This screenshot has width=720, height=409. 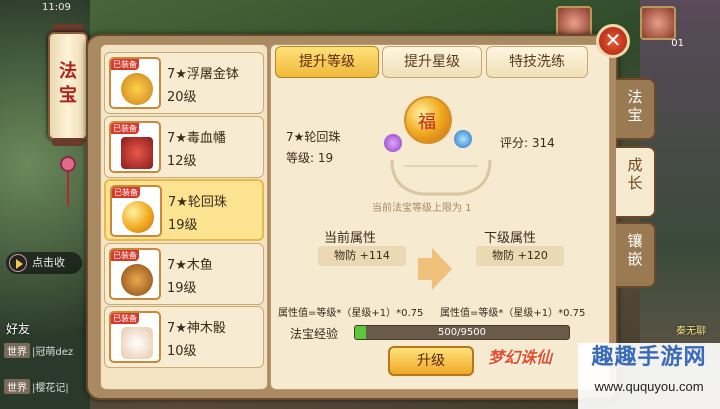 What do you see at coordinates (135, 83) in the screenshot?
I see `bowl-icon: 已装备` at bounding box center [135, 83].